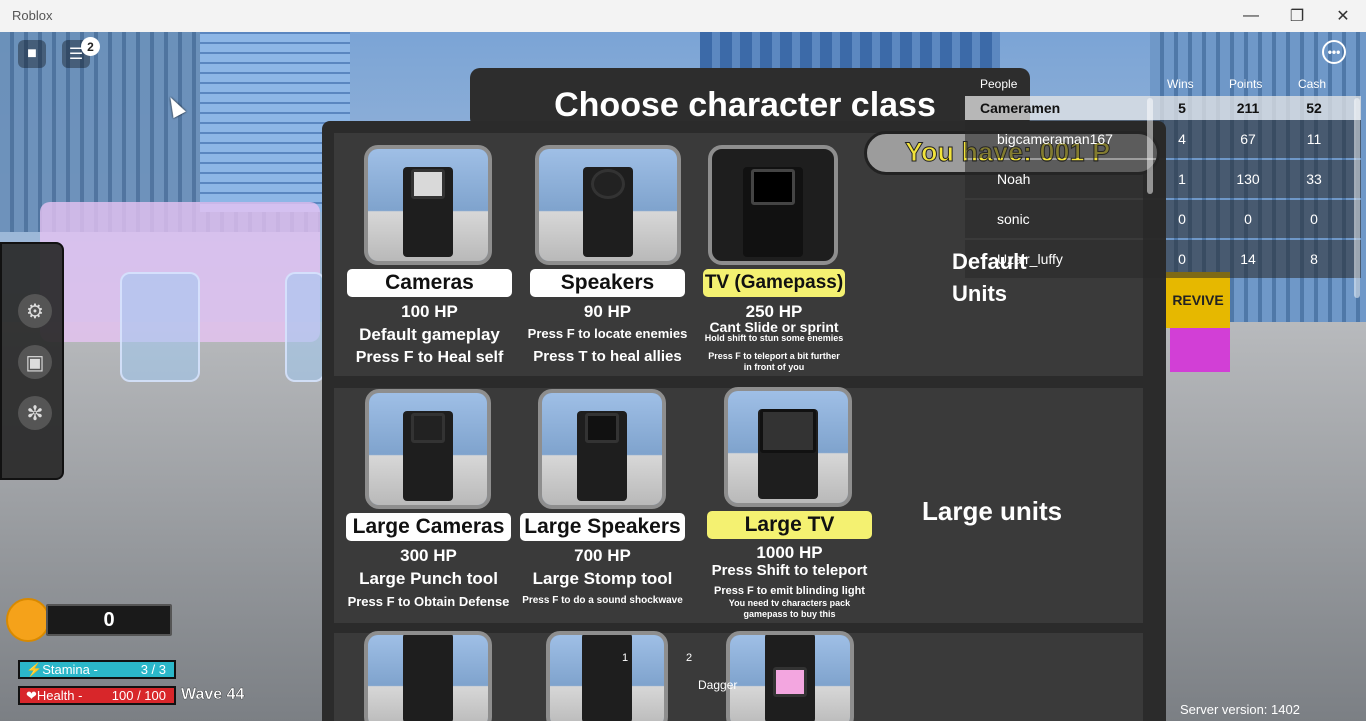  I want to click on backpack-icon: ▣, so click(35, 362).